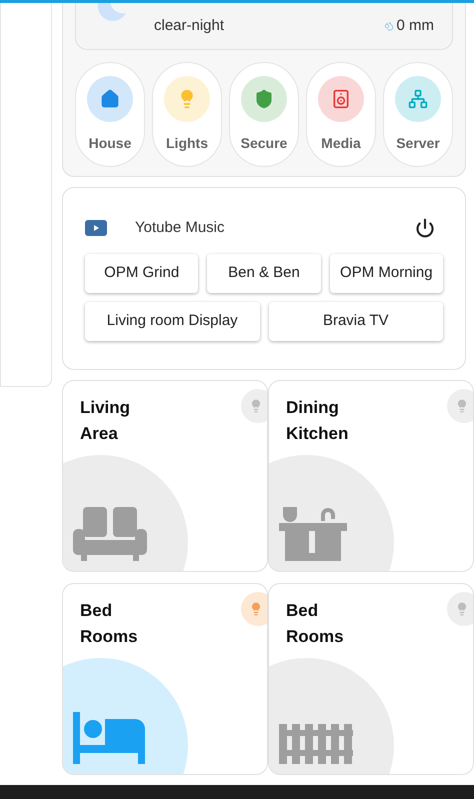  What do you see at coordinates (415, 26) in the screenshot?
I see `precipitation-value: 0 mm` at bounding box center [415, 26].